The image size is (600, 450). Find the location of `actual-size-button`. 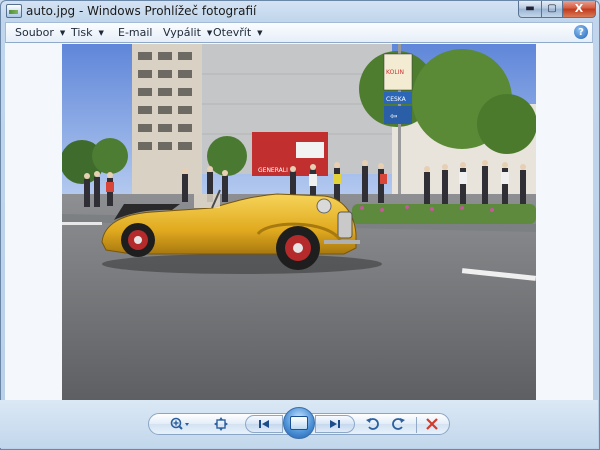

actual-size-button is located at coordinates (221, 424).